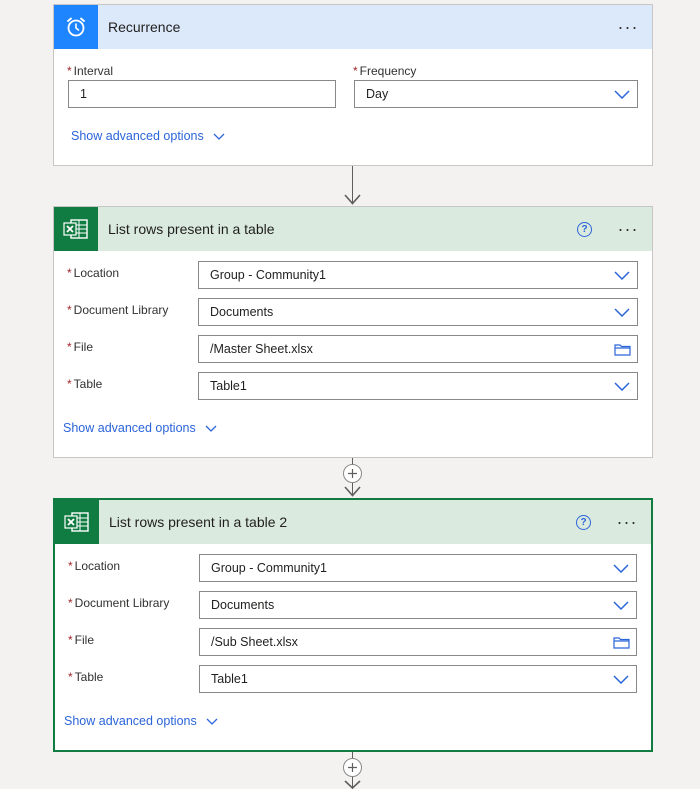  I want to click on file-picker: /Master Sheet.xlsx, so click(418, 349).